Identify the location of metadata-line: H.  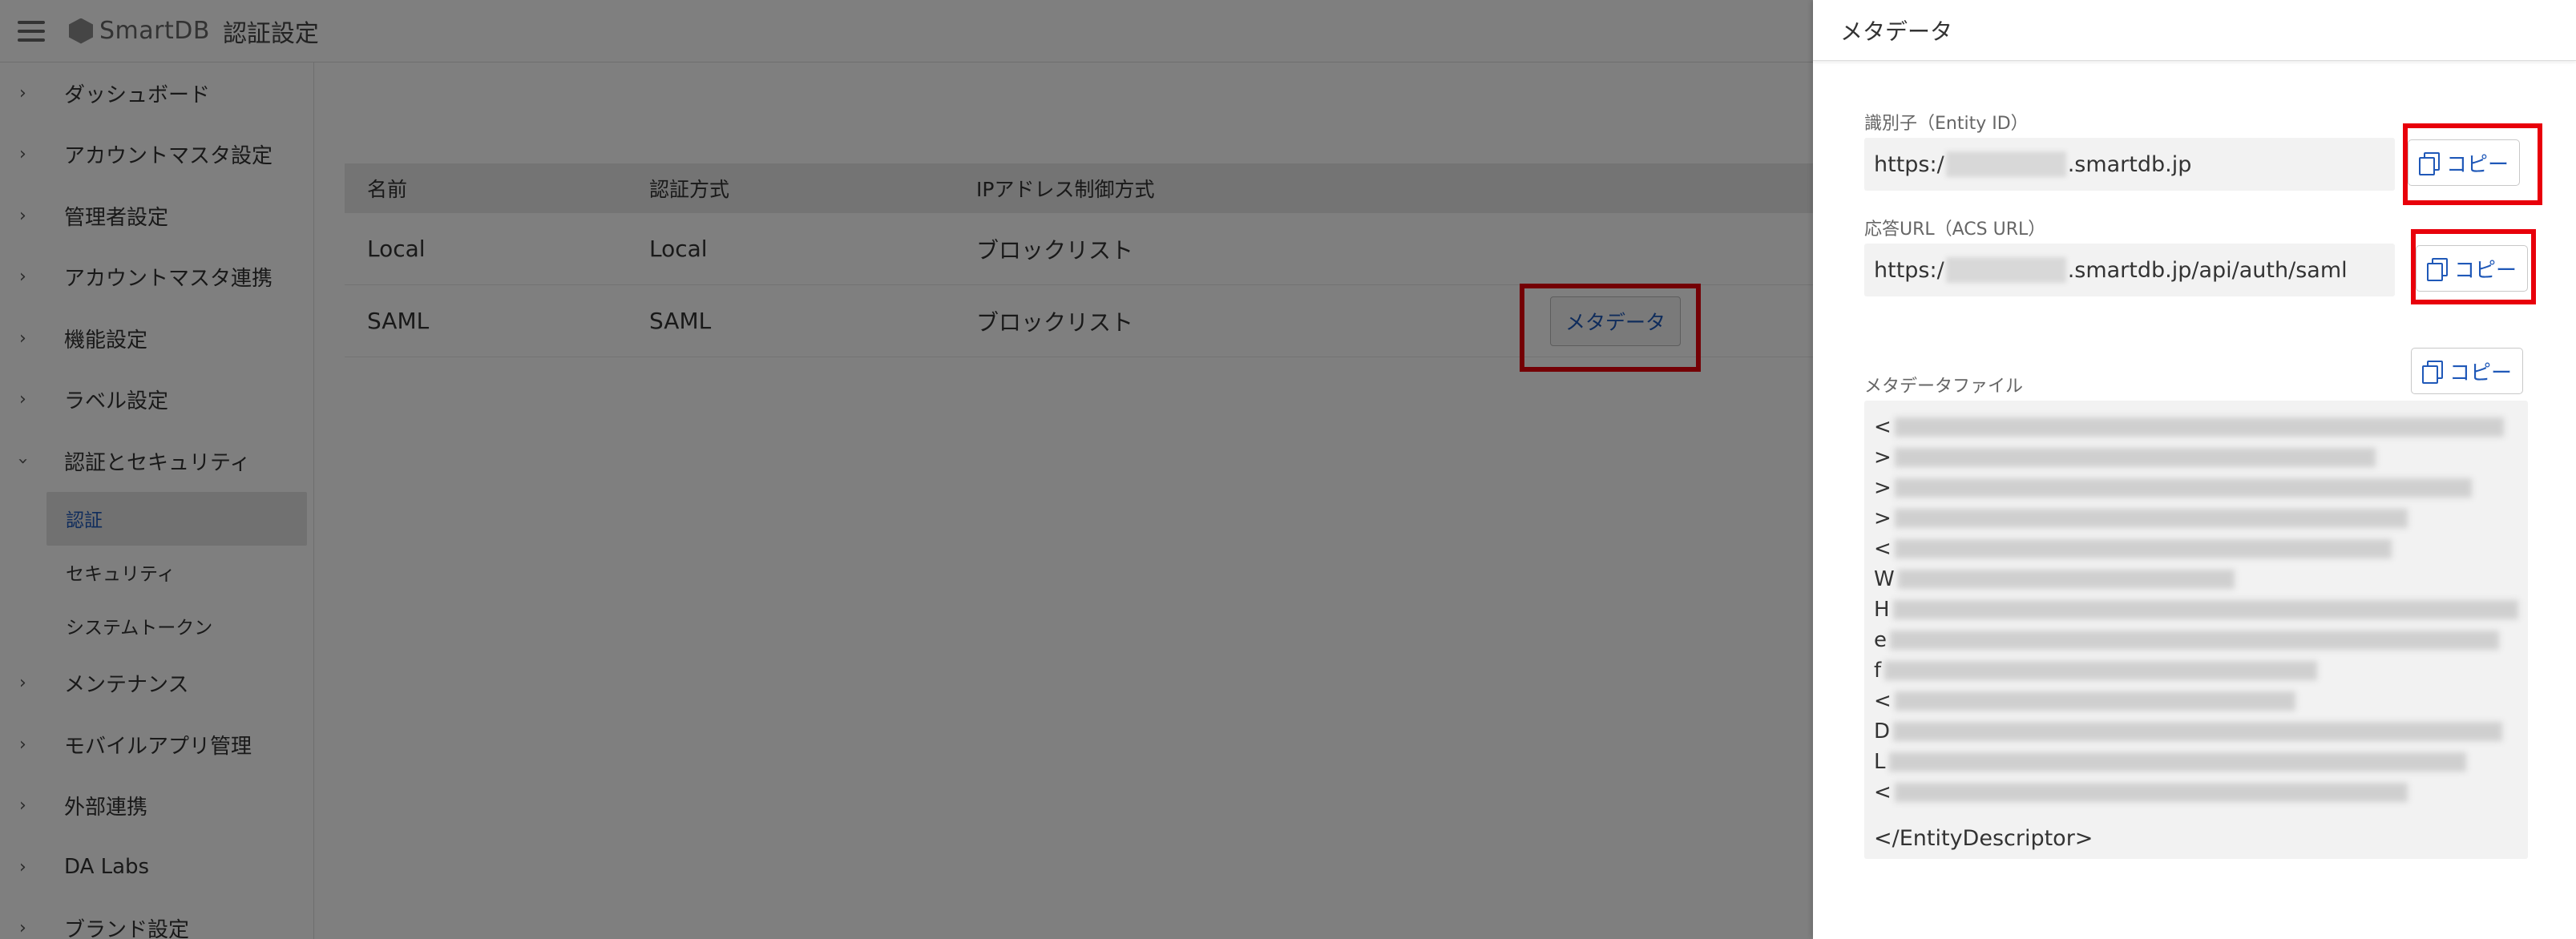
(2196, 609).